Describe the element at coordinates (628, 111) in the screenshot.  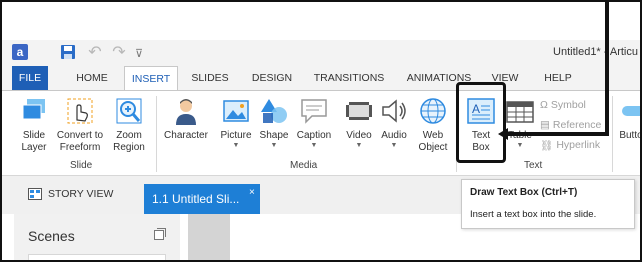
I see `button-icon` at that location.